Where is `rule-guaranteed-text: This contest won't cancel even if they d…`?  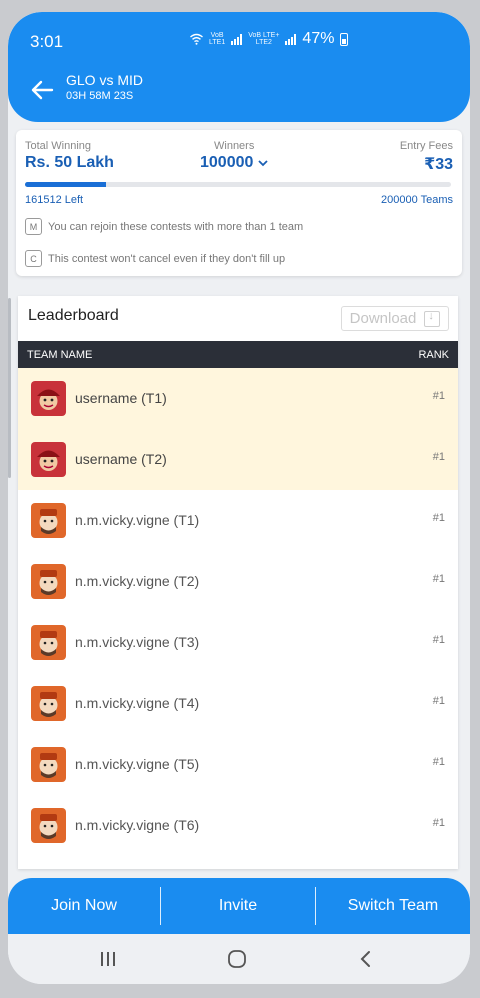 rule-guaranteed-text: This contest won't cancel even if they d… is located at coordinates (167, 258).